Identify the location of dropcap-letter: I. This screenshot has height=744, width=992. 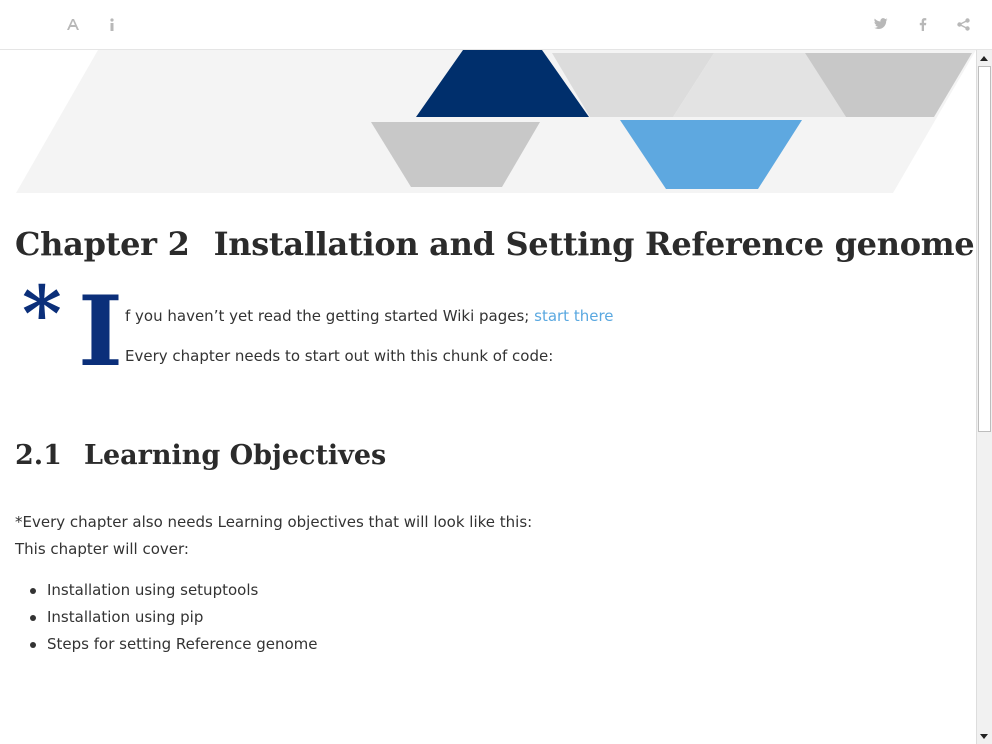
(100, 331).